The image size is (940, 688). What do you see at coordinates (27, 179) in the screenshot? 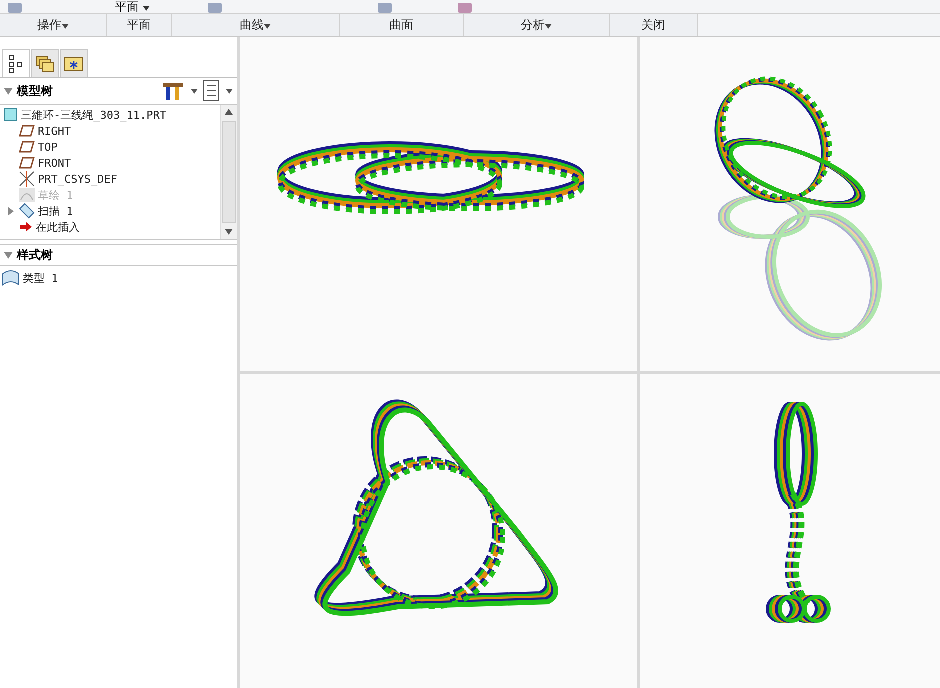
I see `axes-icon` at bounding box center [27, 179].